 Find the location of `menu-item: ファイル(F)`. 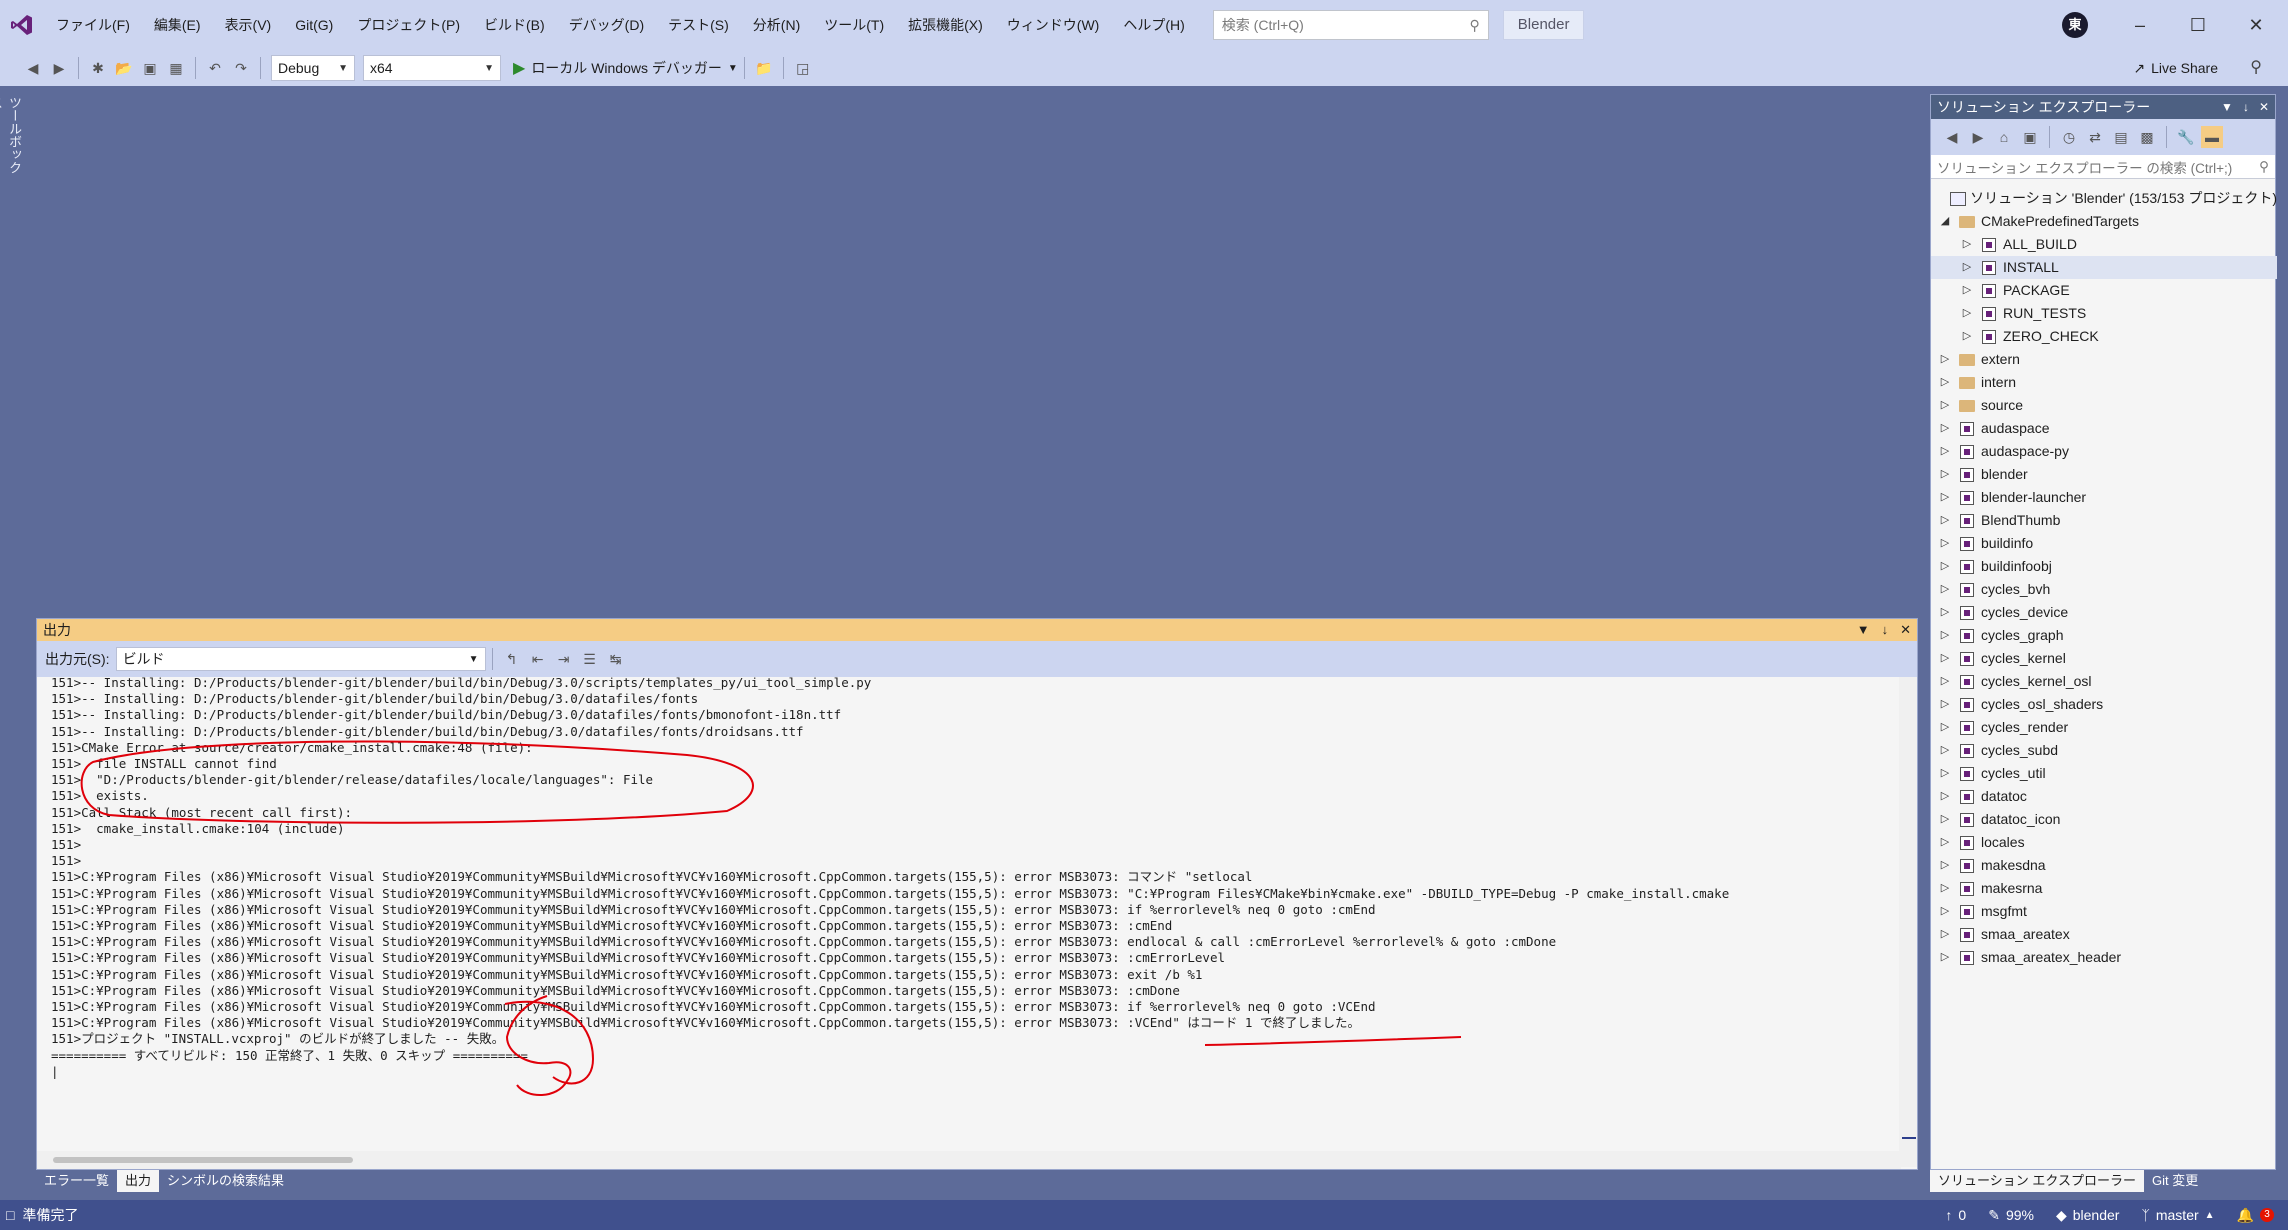

menu-item: ファイル(F) is located at coordinates (93, 25).